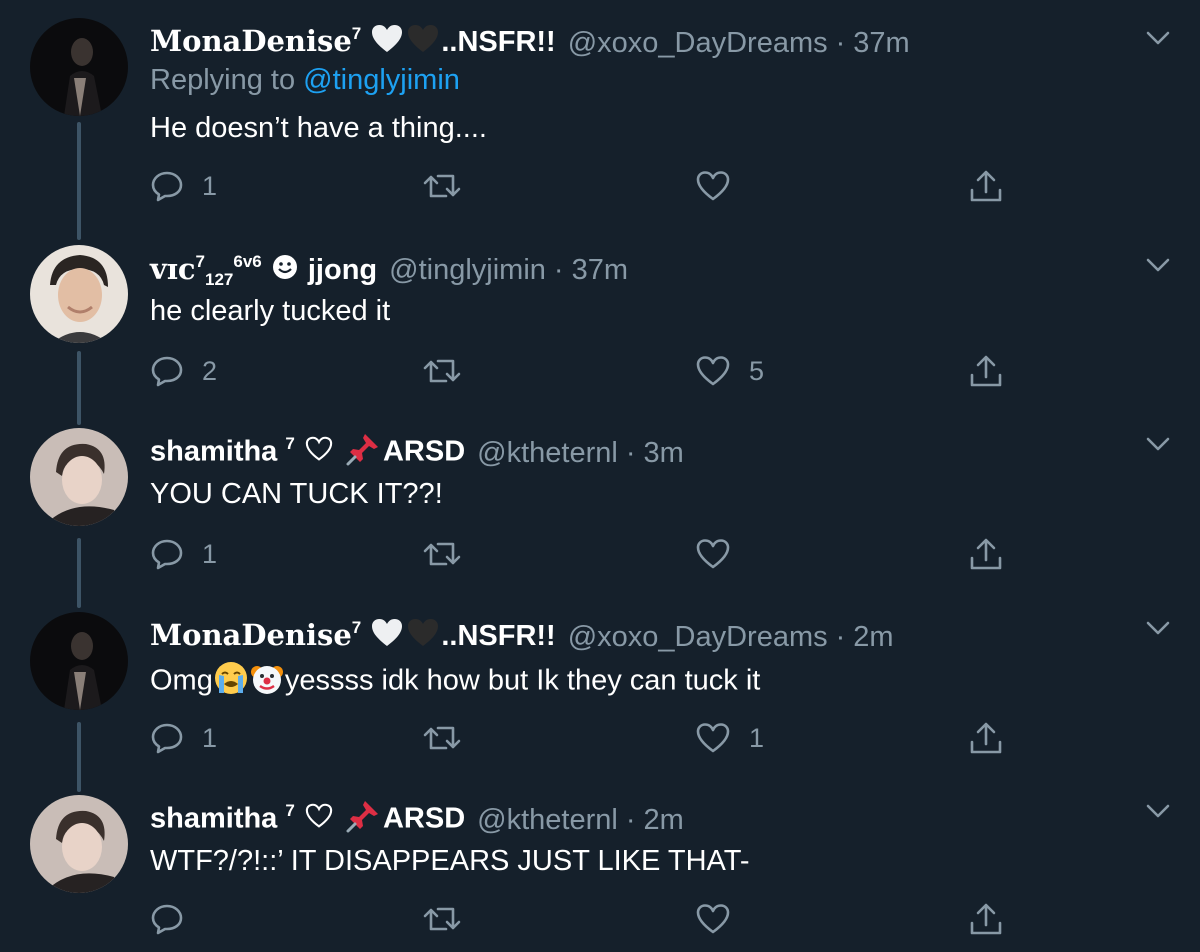 This screenshot has width=1200, height=952. I want to click on crying-face-icon, so click(231, 682).